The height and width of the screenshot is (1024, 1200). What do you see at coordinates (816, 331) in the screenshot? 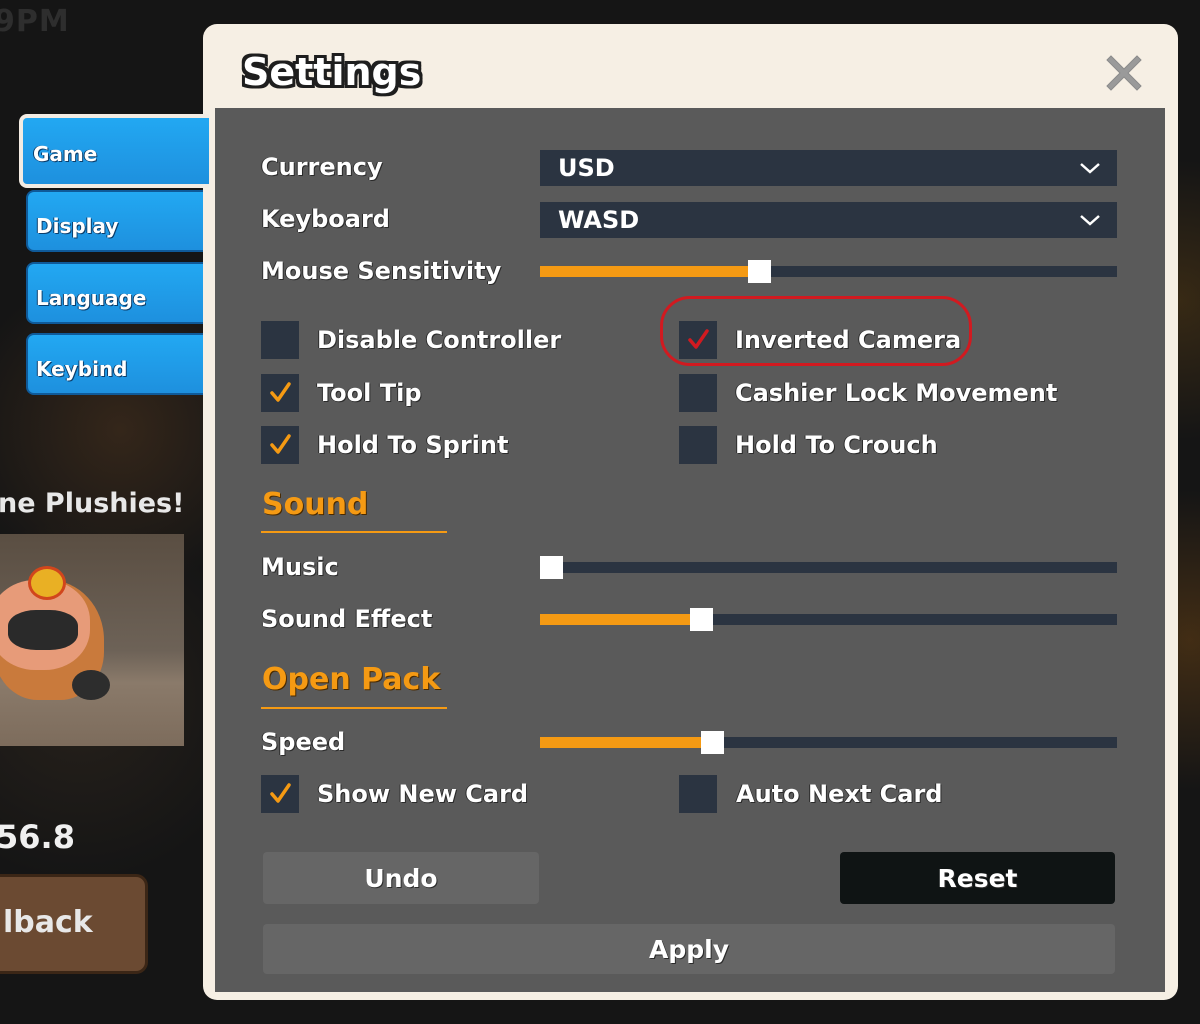
I see `annotation-highlight` at bounding box center [816, 331].